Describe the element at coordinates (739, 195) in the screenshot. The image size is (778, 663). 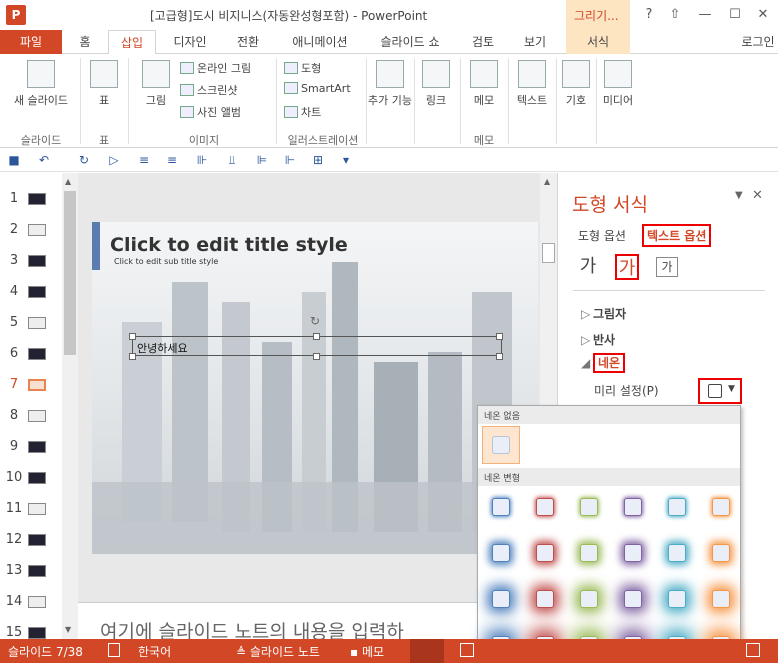
I see `pane-options-icon: ▼` at that location.